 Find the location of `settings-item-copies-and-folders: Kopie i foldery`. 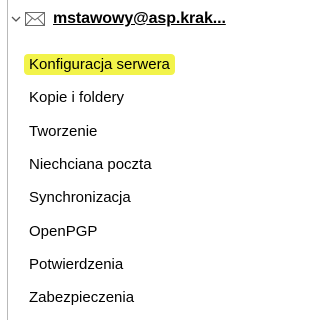

settings-item-copies-and-folders: Kopie i foldery is located at coordinates (147, 97).